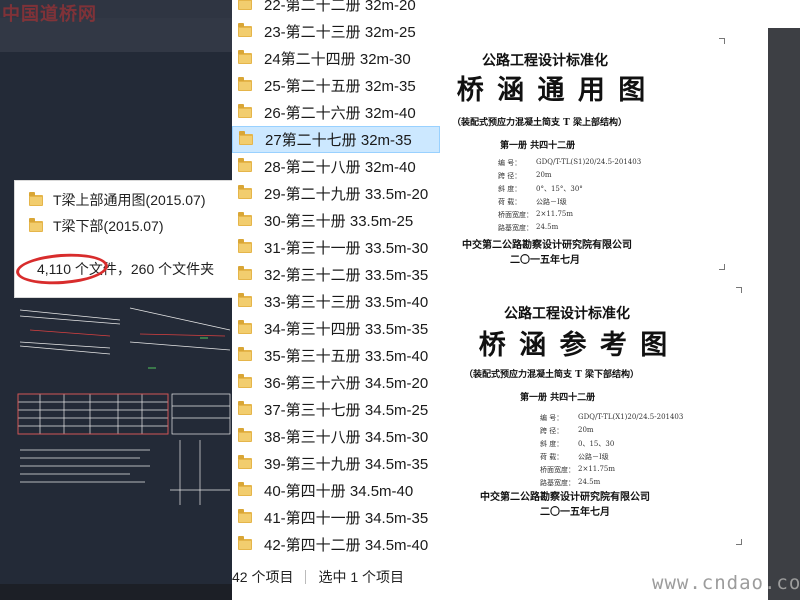  What do you see at coordinates (340, 7) in the screenshot?
I see `folder-label: 22-第二十二册 32m-20` at bounding box center [340, 7].